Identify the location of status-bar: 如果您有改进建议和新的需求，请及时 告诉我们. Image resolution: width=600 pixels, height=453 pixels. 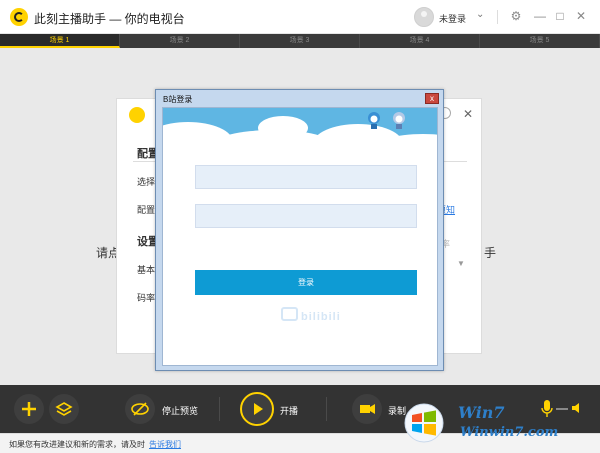
(300, 443).